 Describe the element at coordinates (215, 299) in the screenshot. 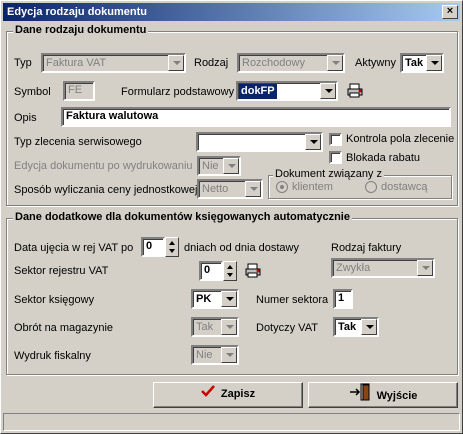

I see `sektor-ksiegowy-select: PK` at that location.